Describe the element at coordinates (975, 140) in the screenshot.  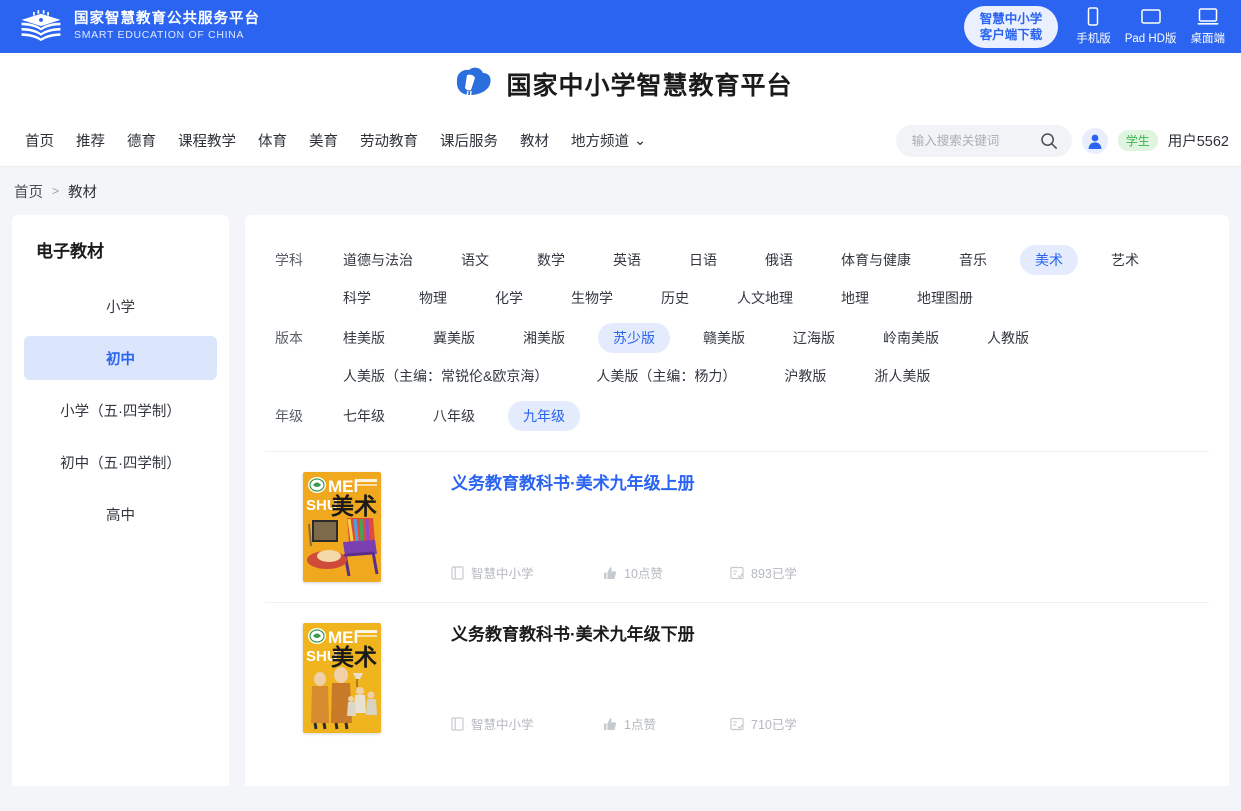
I see `search-input` at that location.